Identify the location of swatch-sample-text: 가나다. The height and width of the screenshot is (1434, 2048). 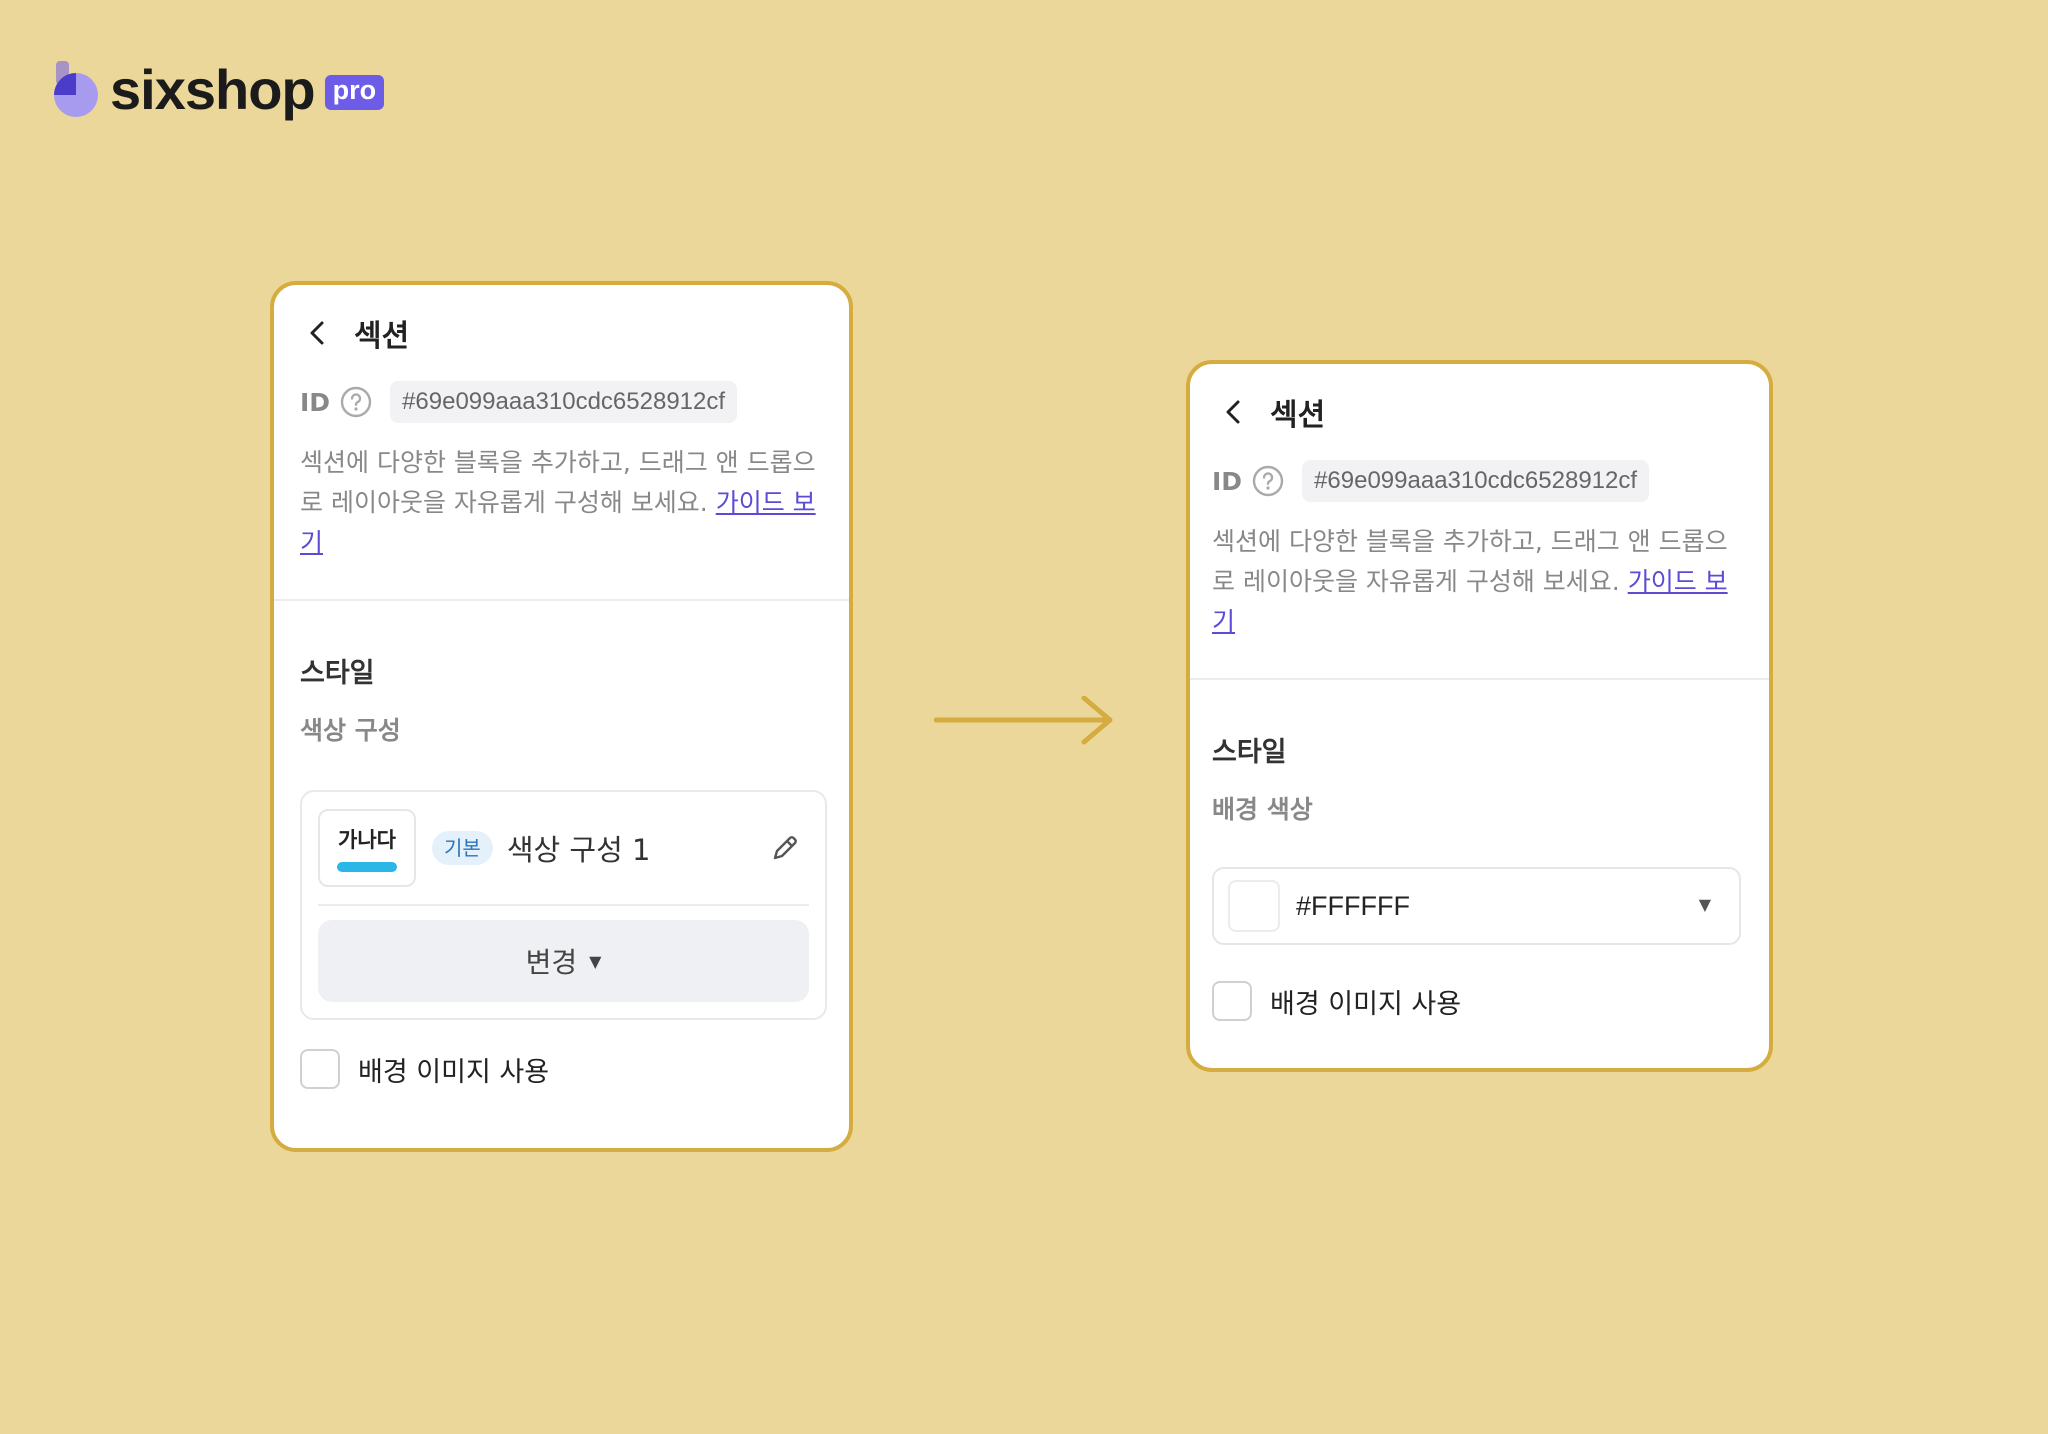
(367, 840).